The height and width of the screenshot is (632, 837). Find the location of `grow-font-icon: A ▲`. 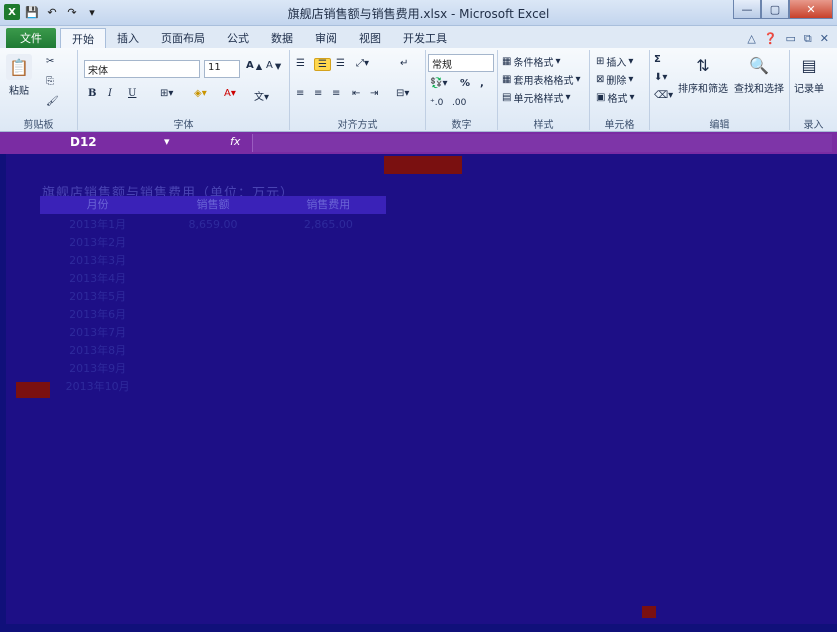

grow-font-icon: A ▲ is located at coordinates (254, 65).